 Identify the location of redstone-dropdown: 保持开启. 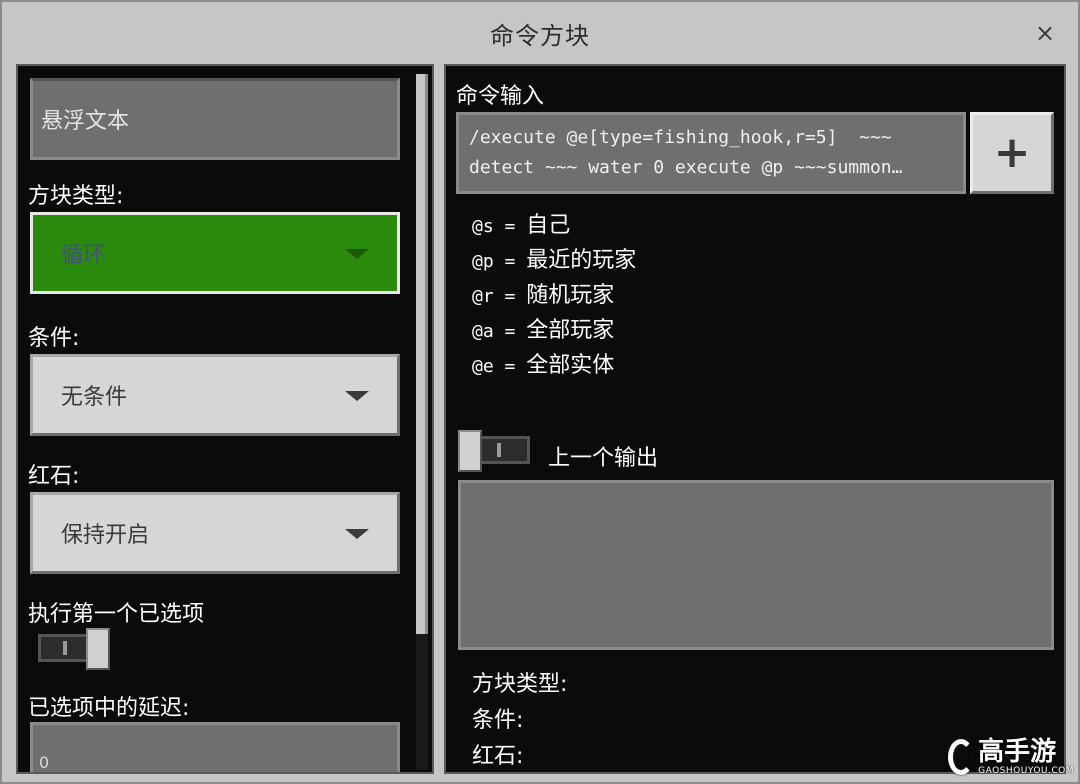
(215, 533).